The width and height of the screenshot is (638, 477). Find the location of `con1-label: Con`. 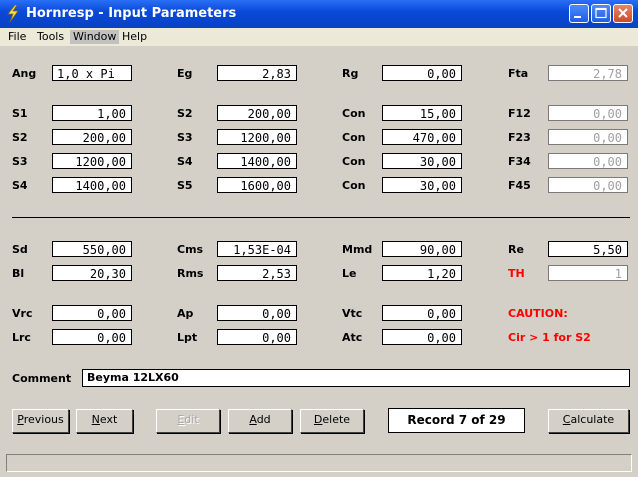

con1-label: Con is located at coordinates (354, 113).